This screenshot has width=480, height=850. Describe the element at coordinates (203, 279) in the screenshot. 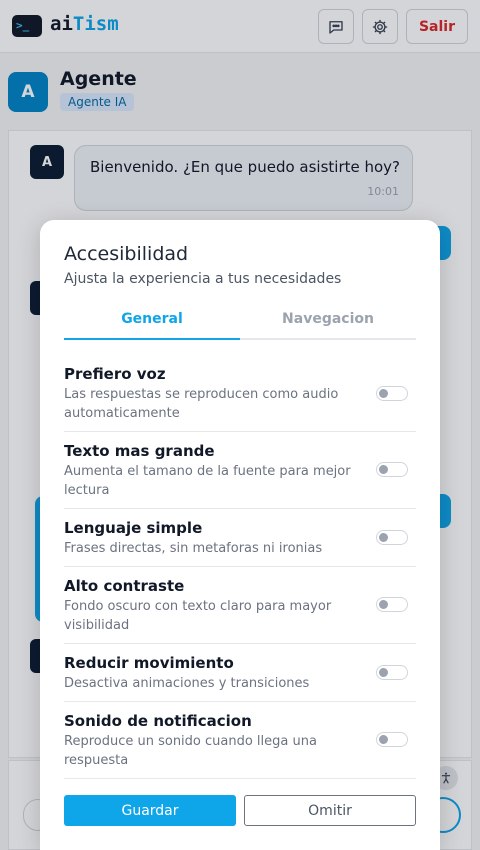

I see `modal-subtitle: Ajusta la experiencia a tus necesidades` at that location.